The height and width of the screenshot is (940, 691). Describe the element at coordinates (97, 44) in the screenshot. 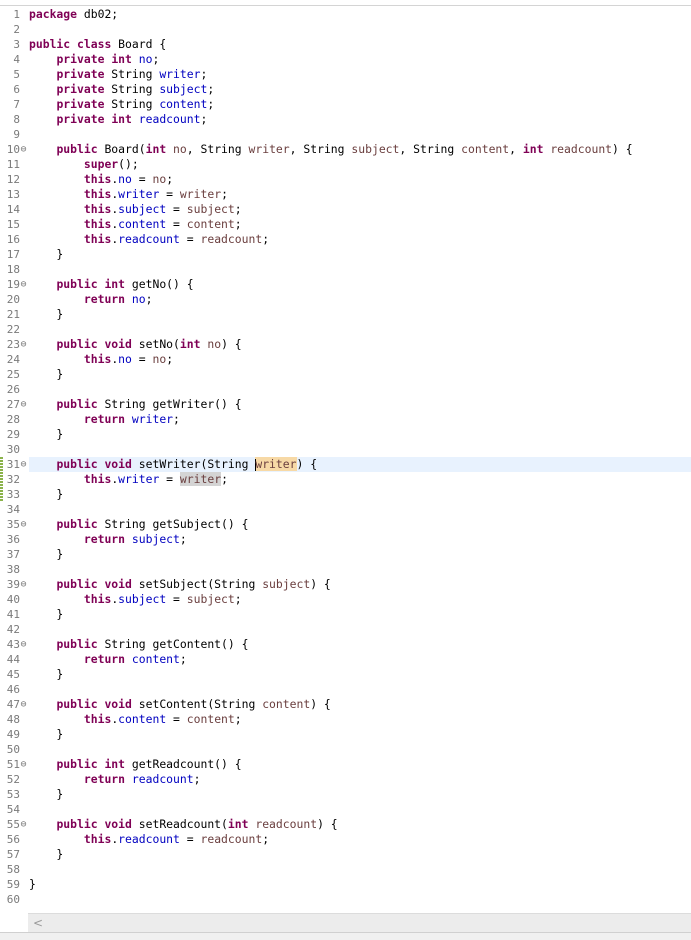

I see `code-line: public class Board {` at that location.